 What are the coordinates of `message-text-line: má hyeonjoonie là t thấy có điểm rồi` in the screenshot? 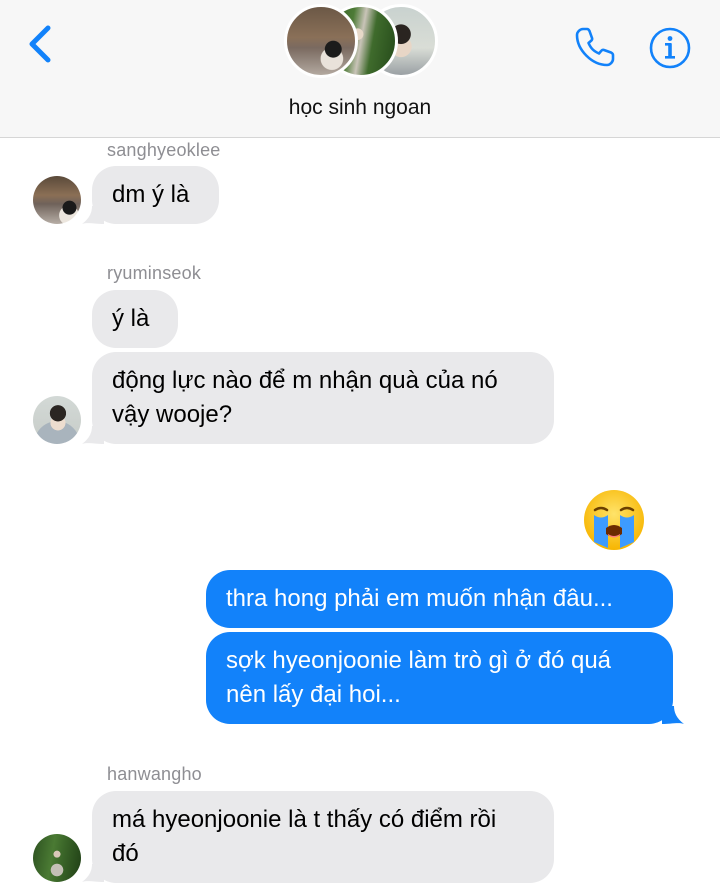 It's located at (304, 819).